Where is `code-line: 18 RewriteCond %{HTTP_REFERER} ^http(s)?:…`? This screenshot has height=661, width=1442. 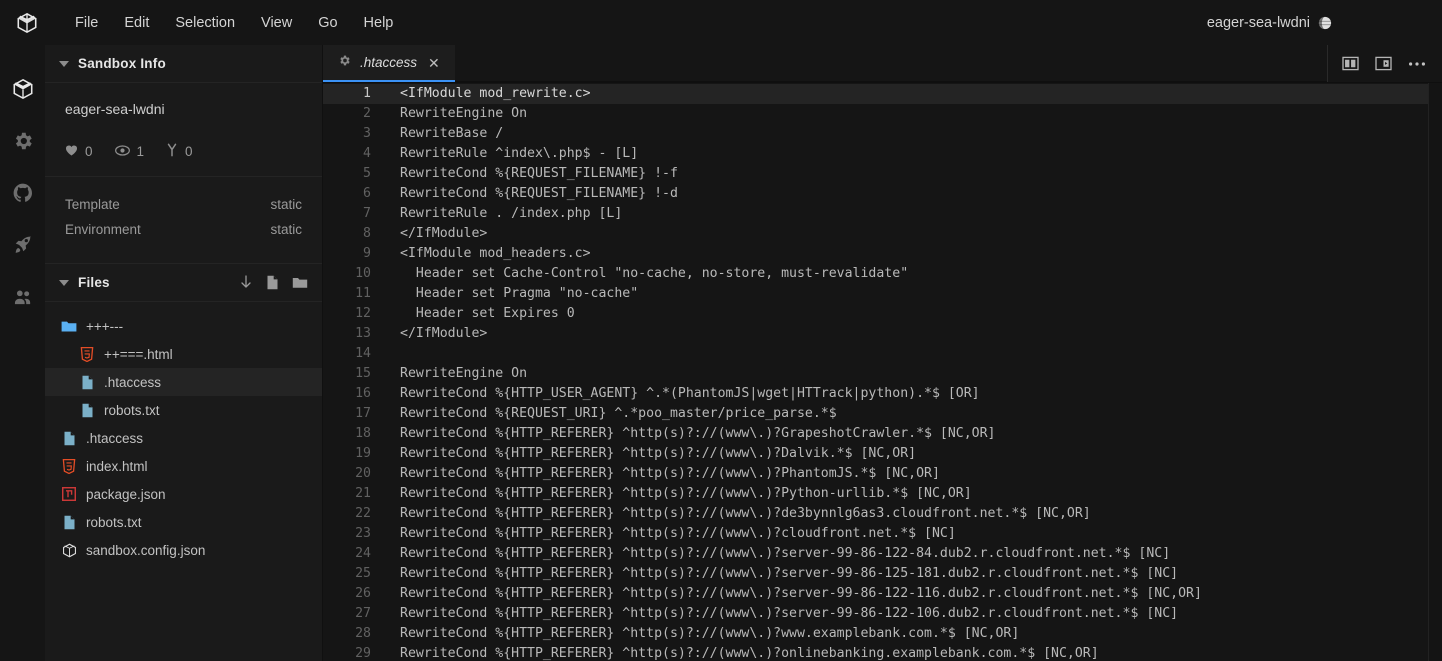 code-line: 18 RewriteCond %{HTTP_REFERER} ^http(s)?:… is located at coordinates (882, 434).